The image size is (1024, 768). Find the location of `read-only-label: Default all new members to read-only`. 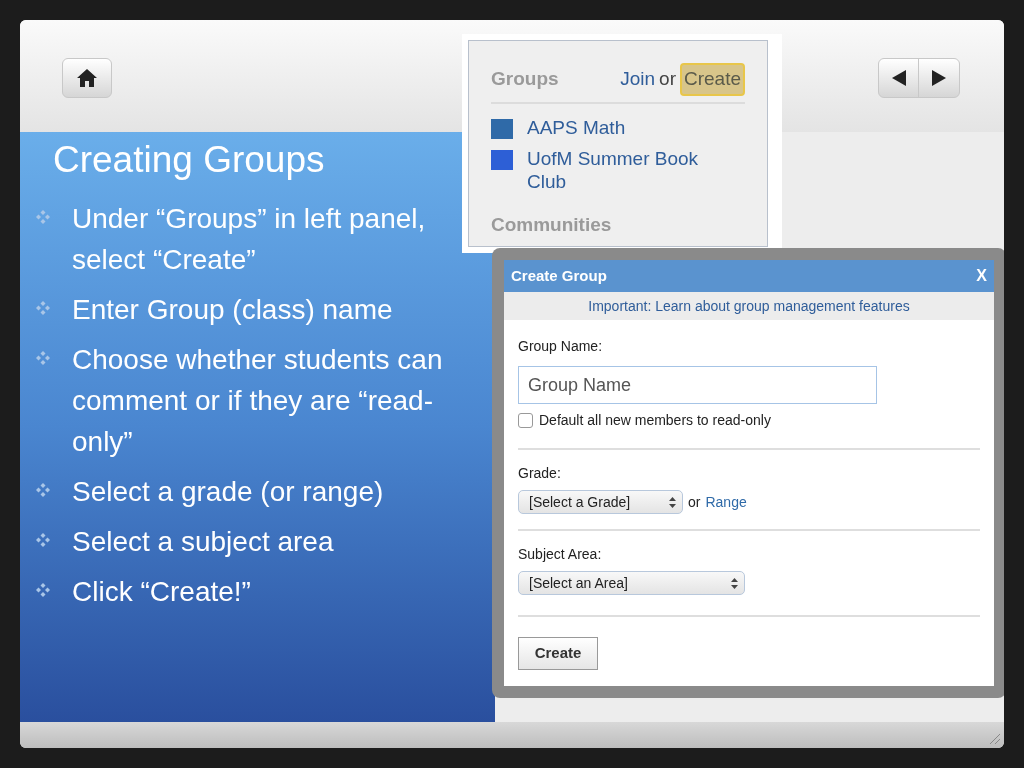

read-only-label: Default all new members to read-only is located at coordinates (655, 420).